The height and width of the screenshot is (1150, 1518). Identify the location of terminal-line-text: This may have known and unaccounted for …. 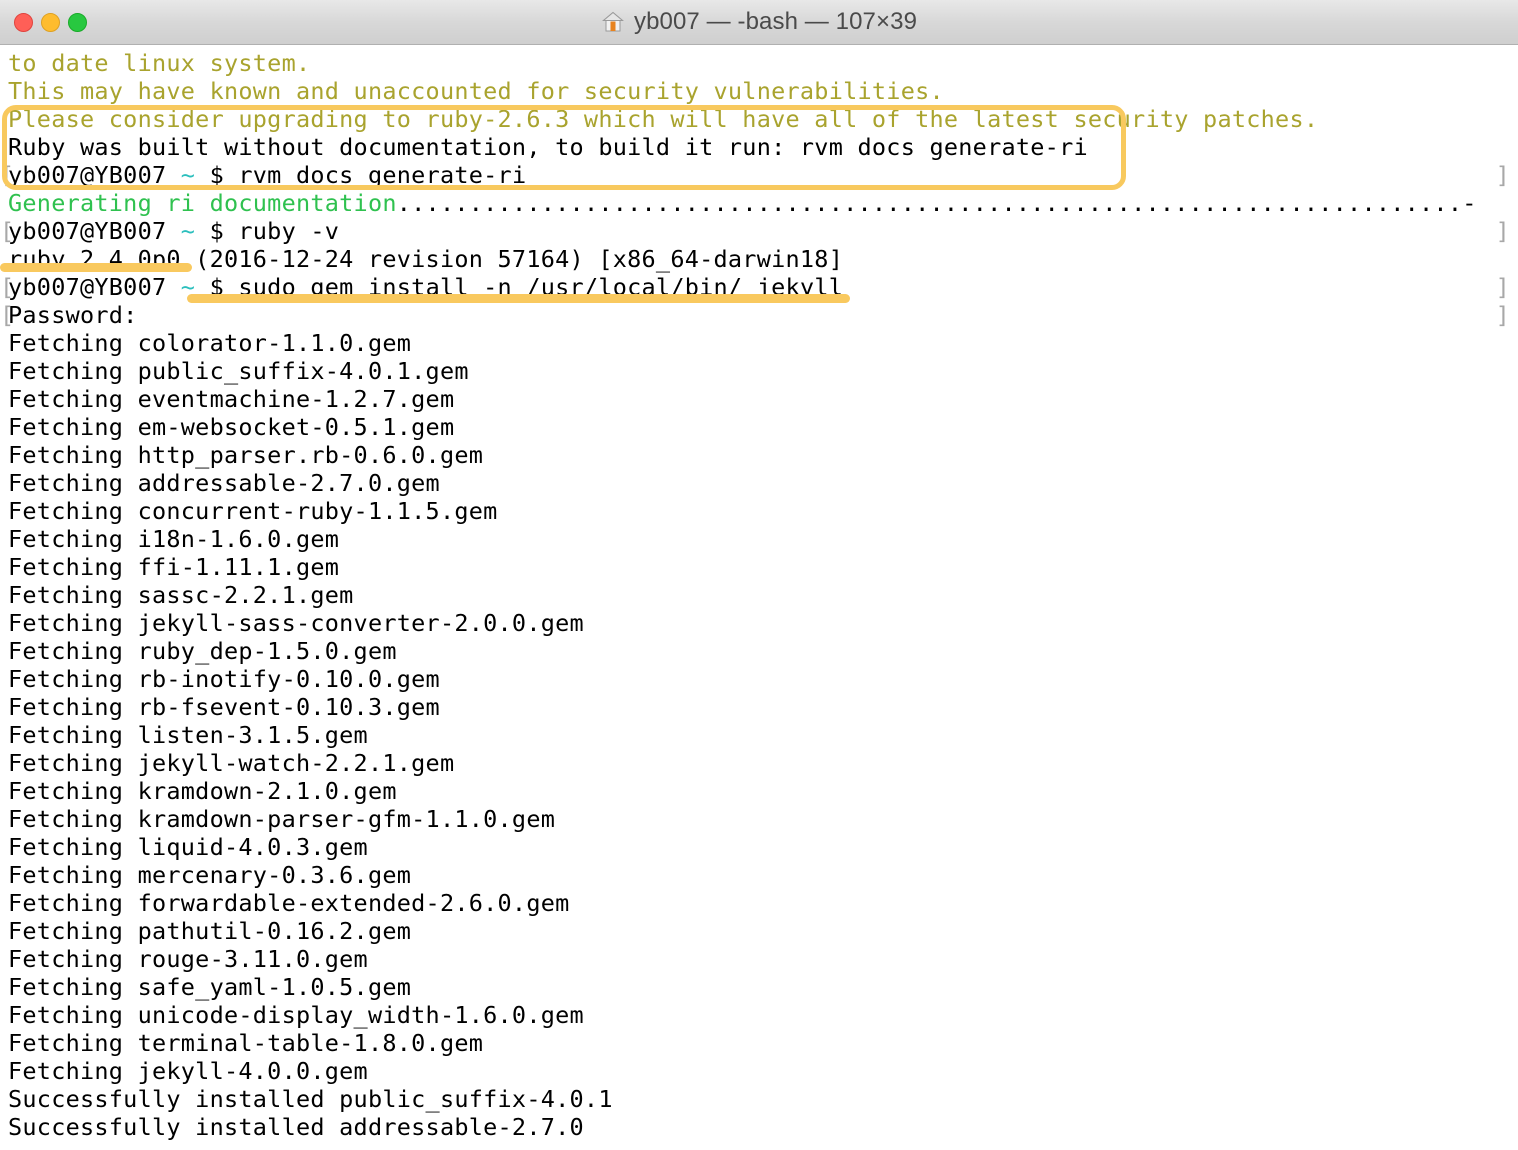
(476, 91).